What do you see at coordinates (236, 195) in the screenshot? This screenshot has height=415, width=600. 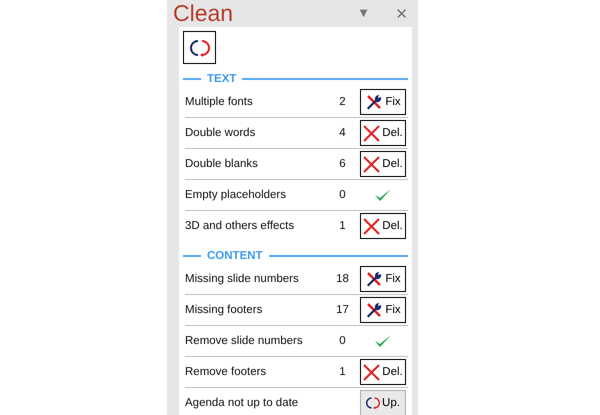 I see `check-label: Empty placeholders` at bounding box center [236, 195].